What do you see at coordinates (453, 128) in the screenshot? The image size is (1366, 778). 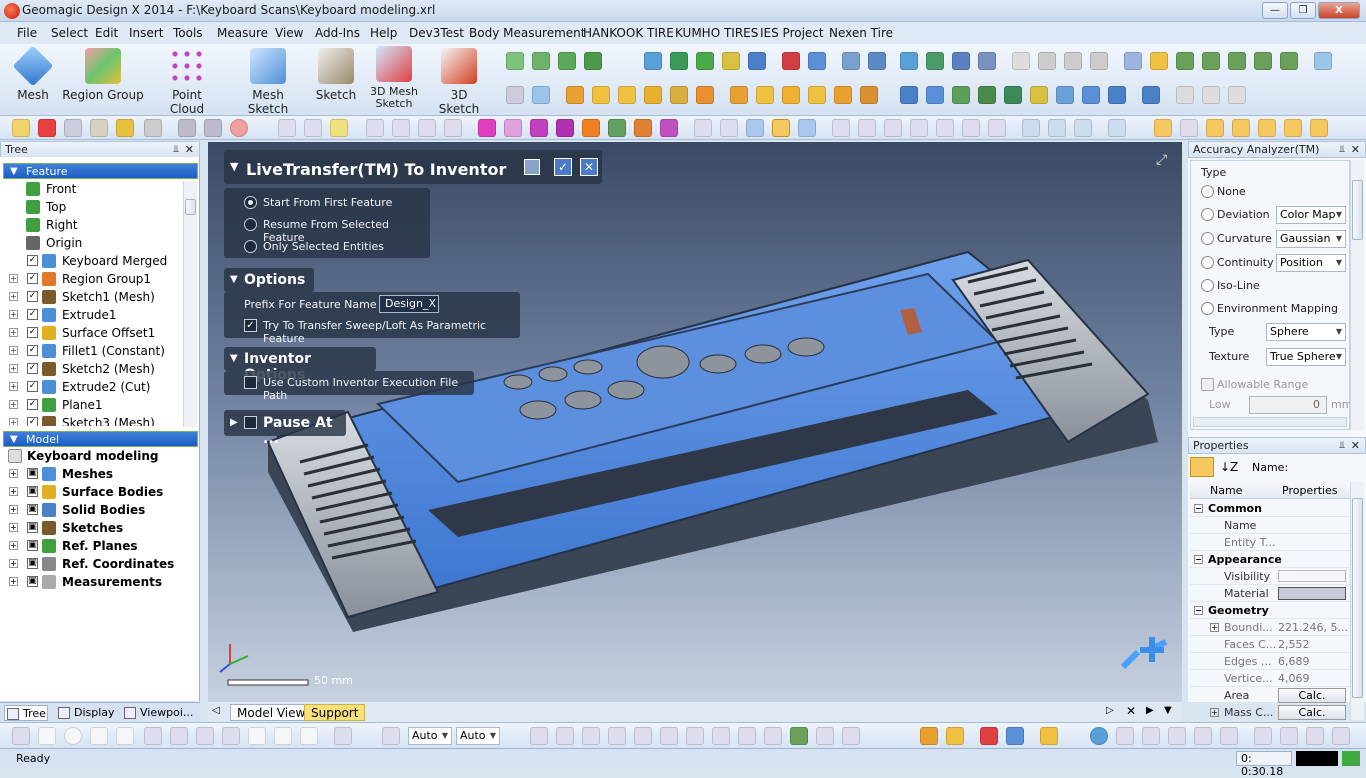 I see `zoom-window-icon` at bounding box center [453, 128].